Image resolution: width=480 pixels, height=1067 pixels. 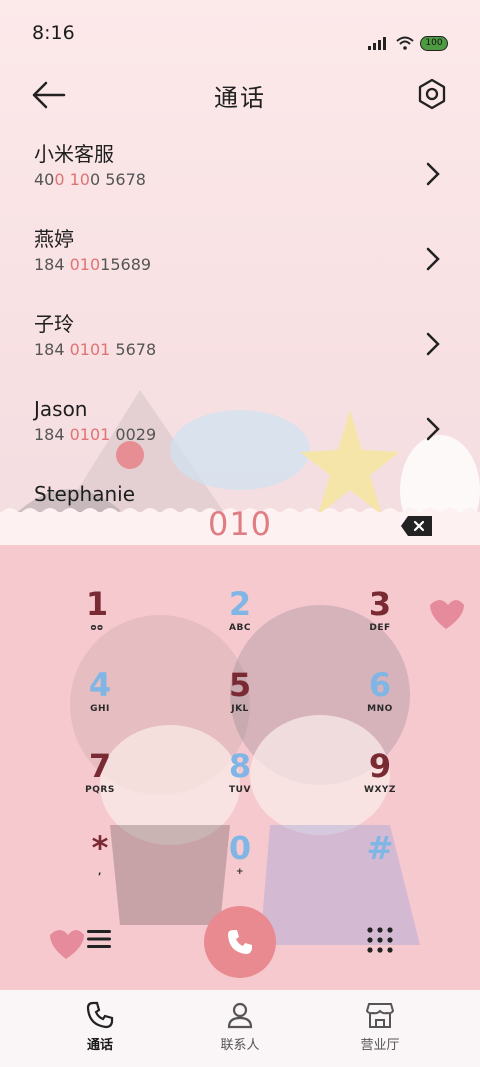 I want to click on key-hash: #, so click(x=380, y=867).